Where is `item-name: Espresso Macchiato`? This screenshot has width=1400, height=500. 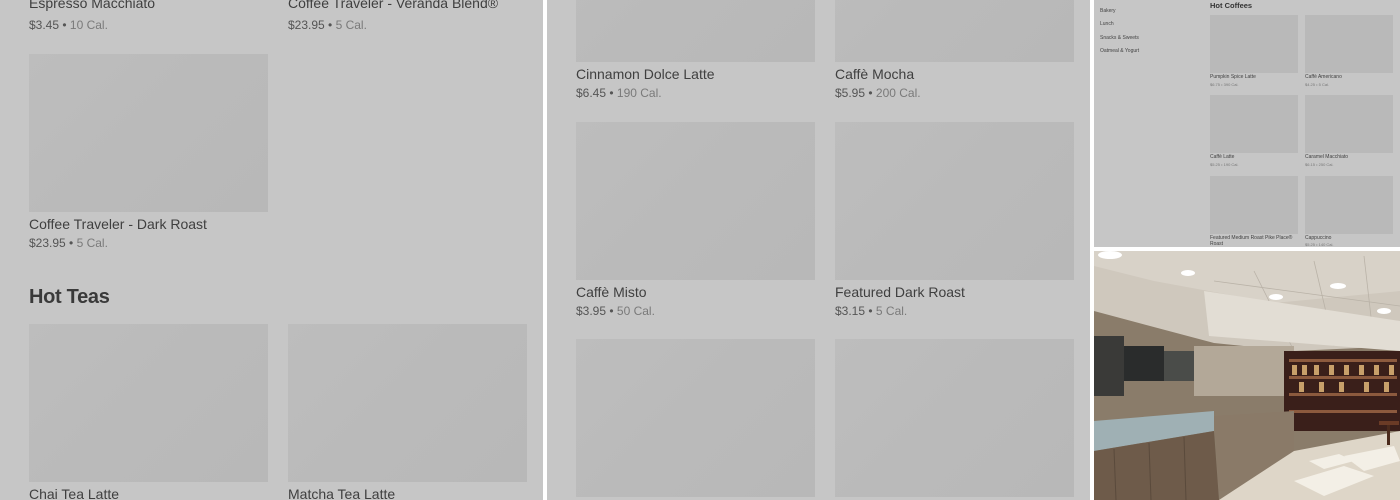 item-name: Espresso Macchiato is located at coordinates (92, 5).